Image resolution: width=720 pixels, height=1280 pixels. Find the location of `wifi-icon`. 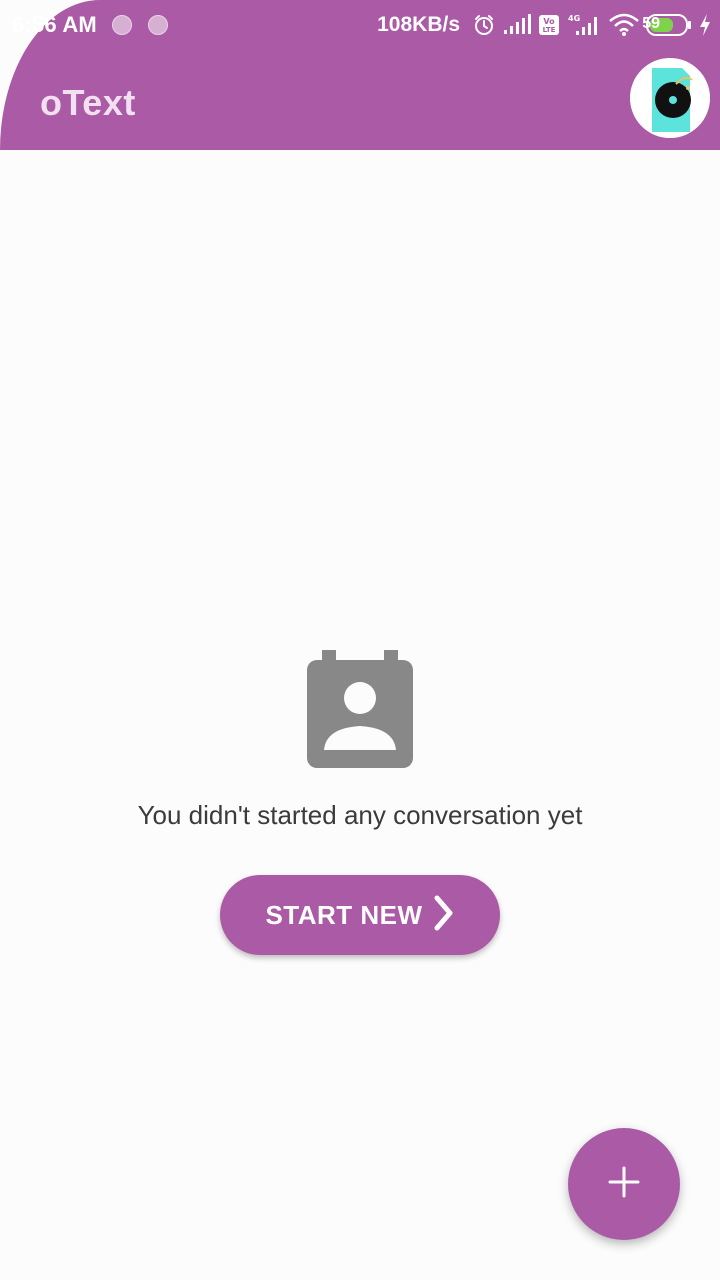

wifi-icon is located at coordinates (624, 25).